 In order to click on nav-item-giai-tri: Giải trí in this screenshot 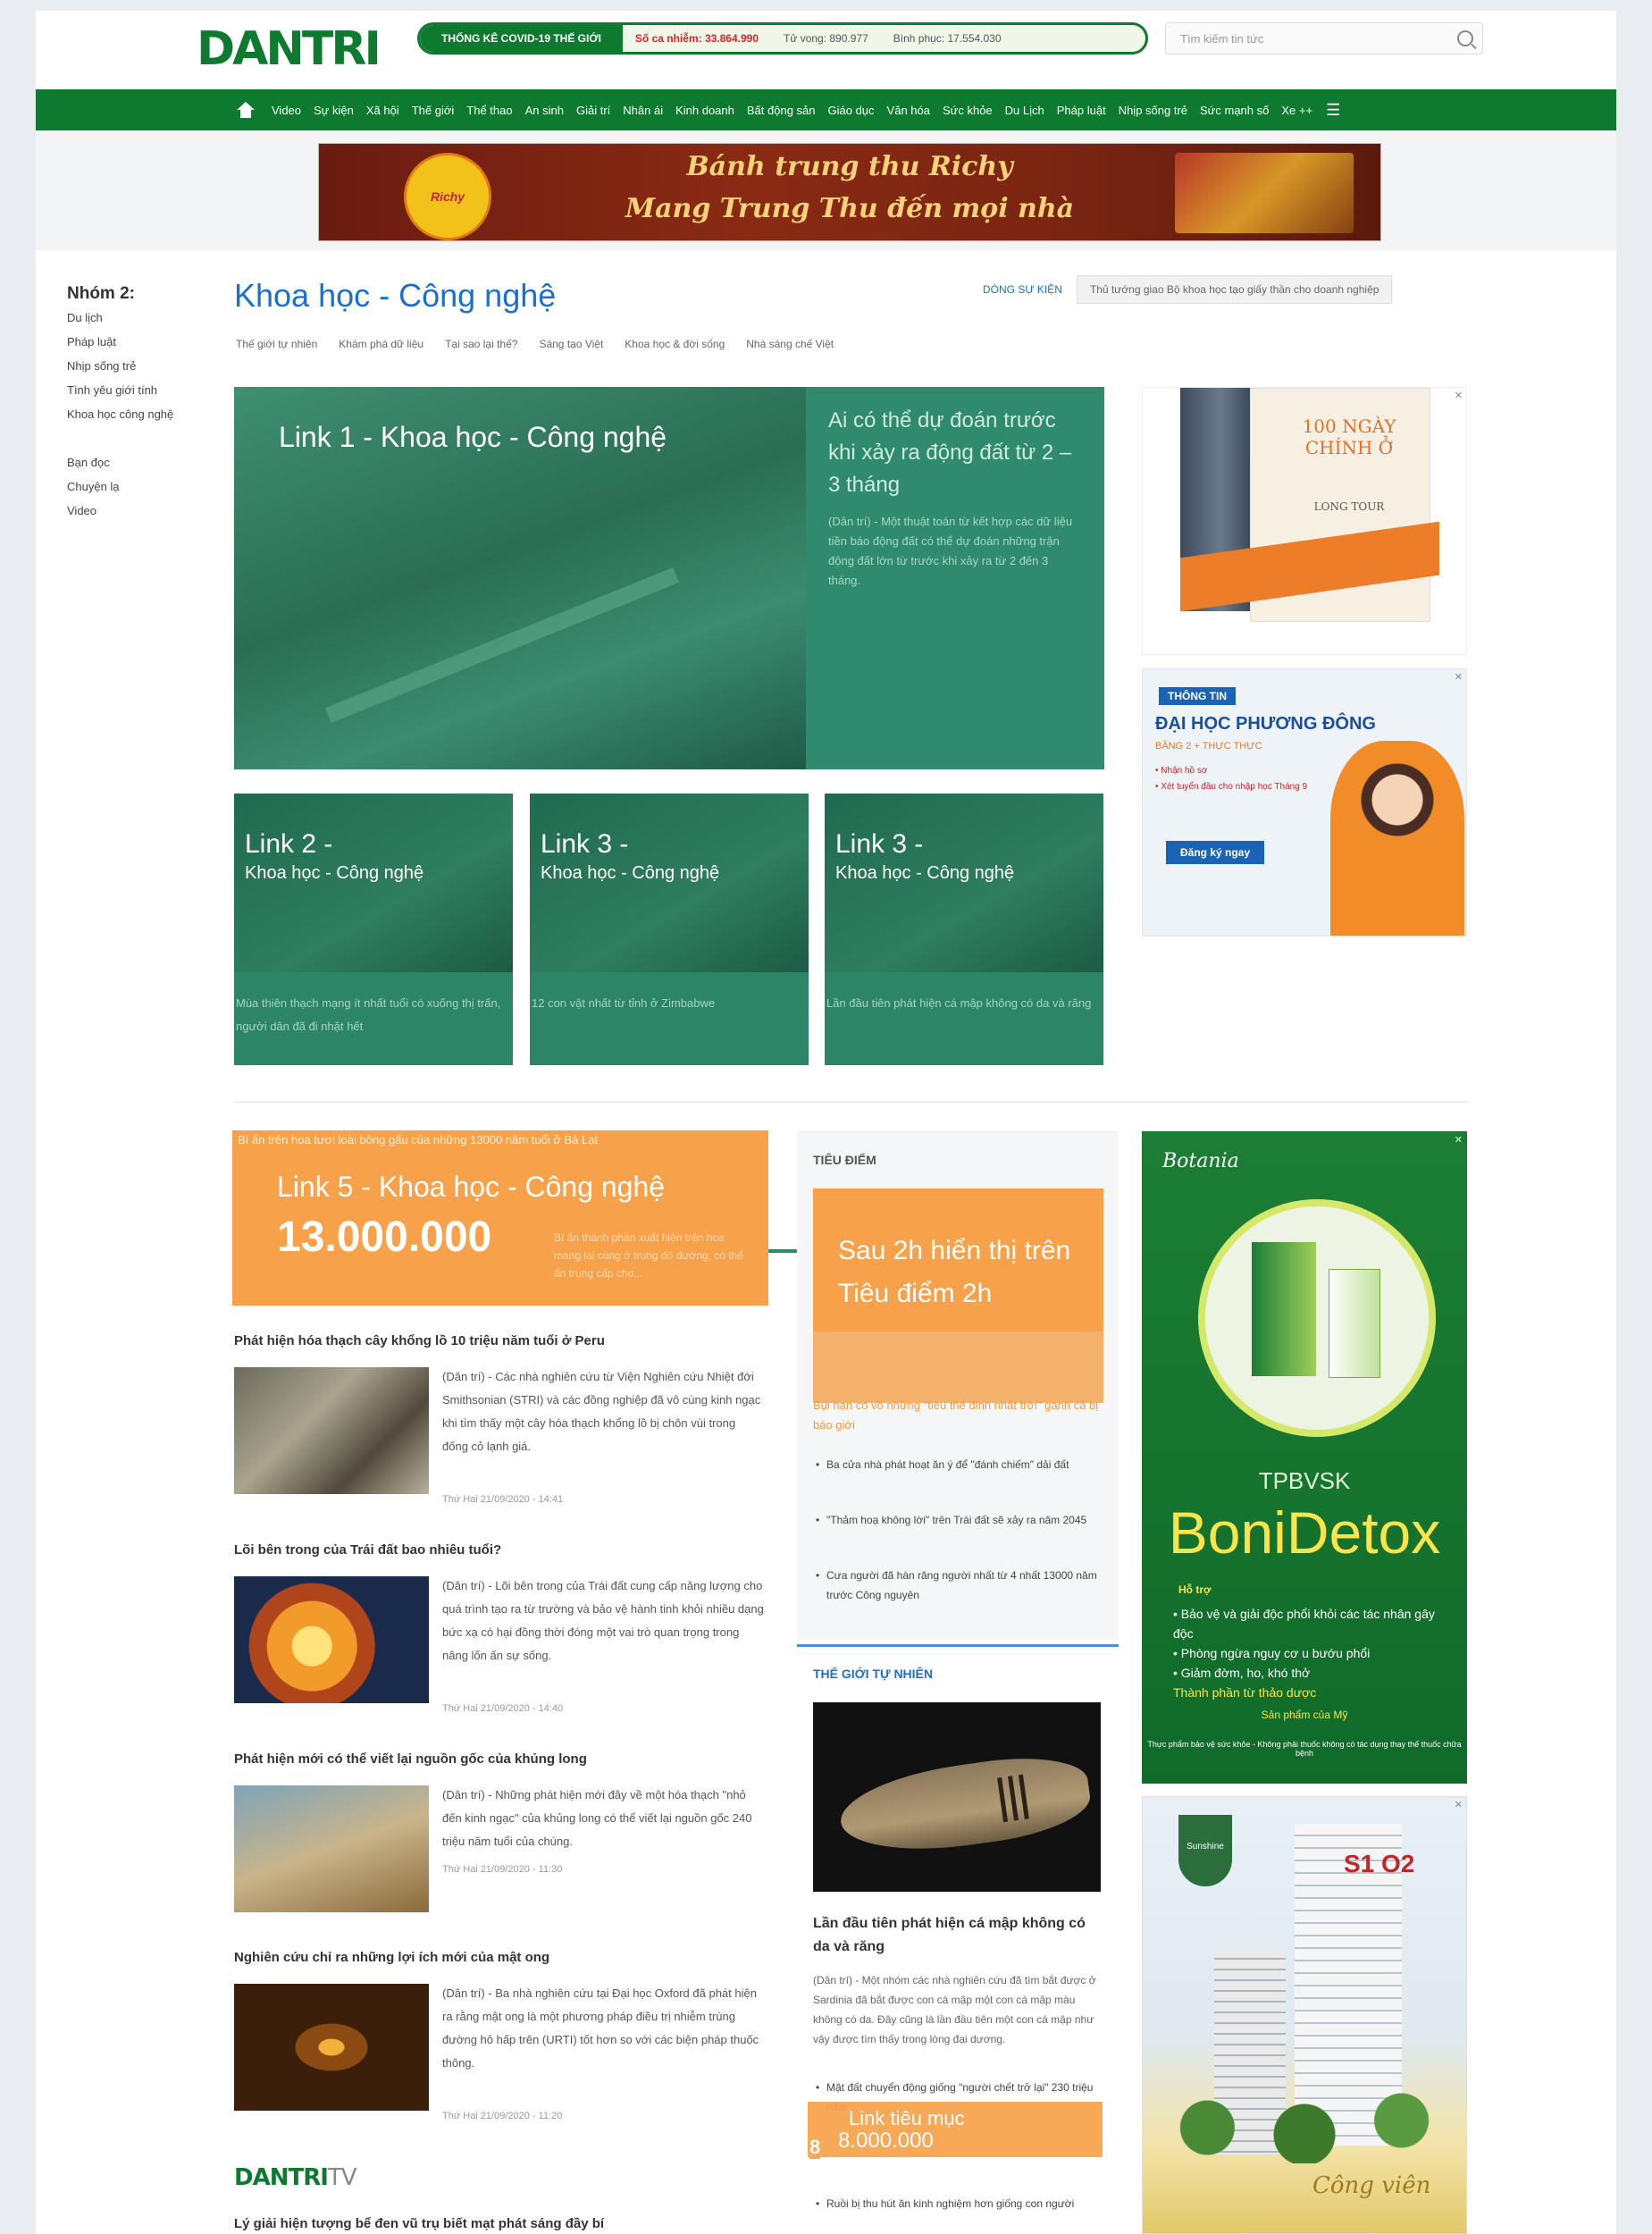, I will do `click(593, 110)`.